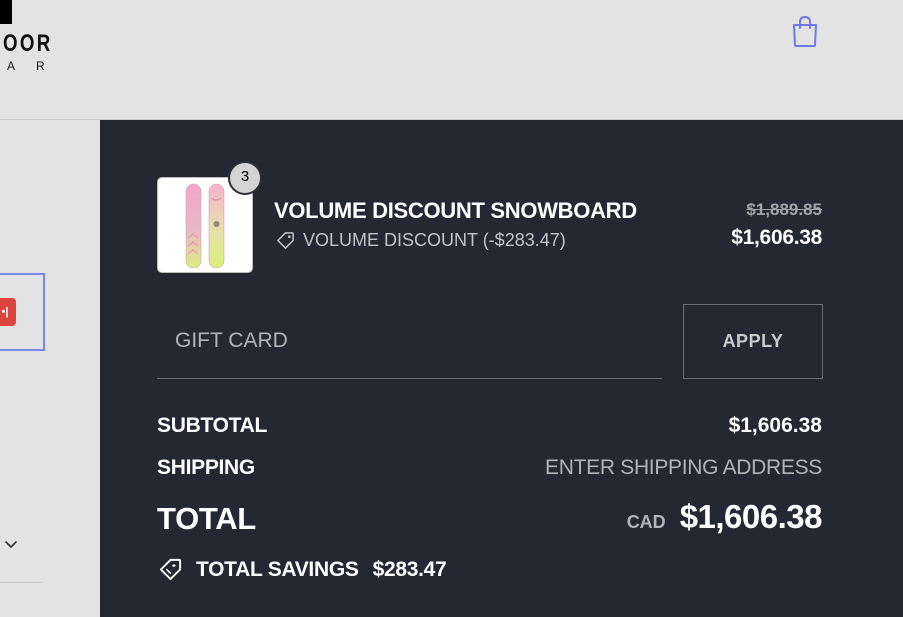 This screenshot has width=903, height=617. I want to click on logo-mark, so click(6, 12).